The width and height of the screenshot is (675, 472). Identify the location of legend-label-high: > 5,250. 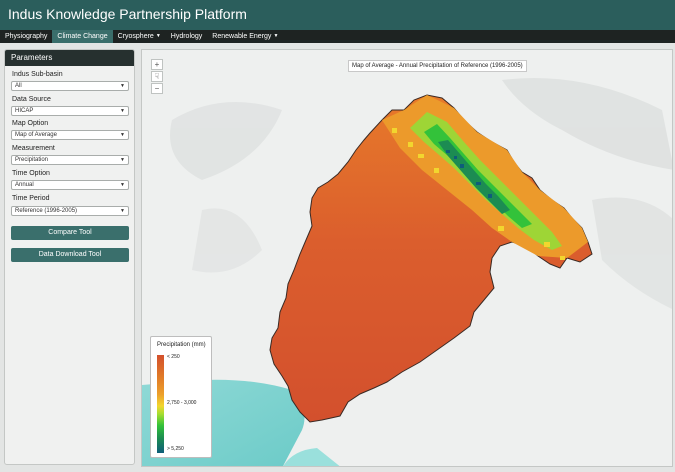
(175, 449).